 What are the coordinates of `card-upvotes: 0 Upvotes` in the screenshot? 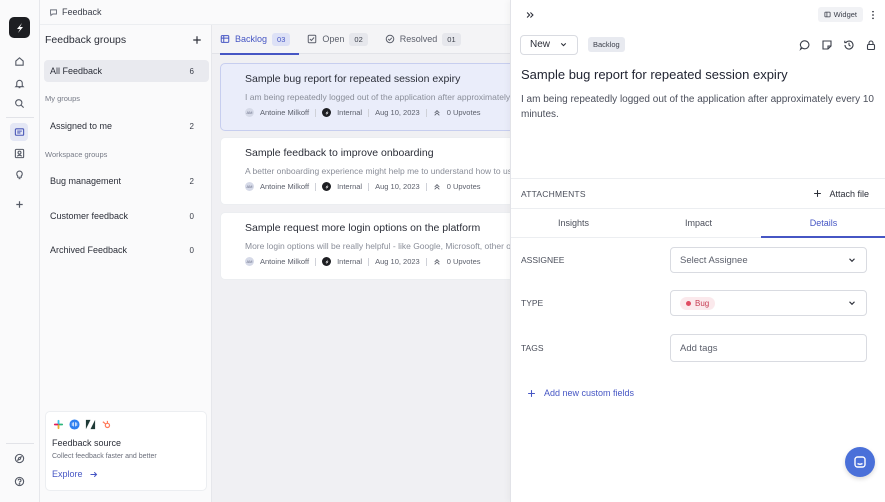 It's located at (463, 186).